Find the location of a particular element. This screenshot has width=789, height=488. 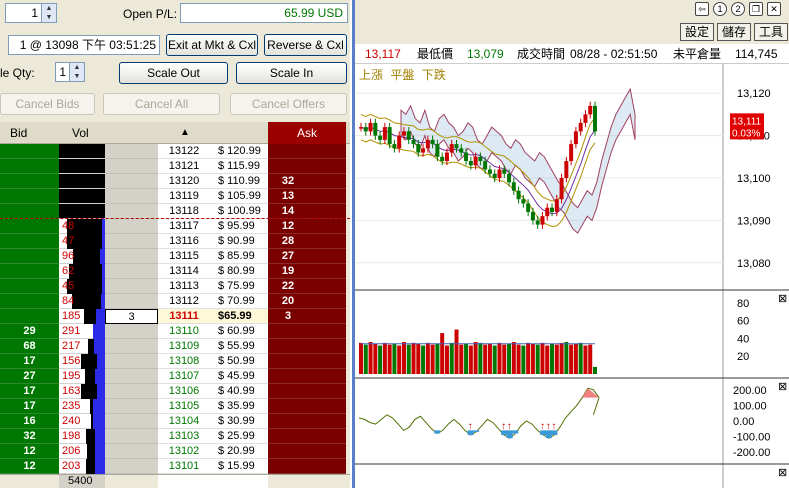

scale-in-button: Scale In is located at coordinates (291, 73).